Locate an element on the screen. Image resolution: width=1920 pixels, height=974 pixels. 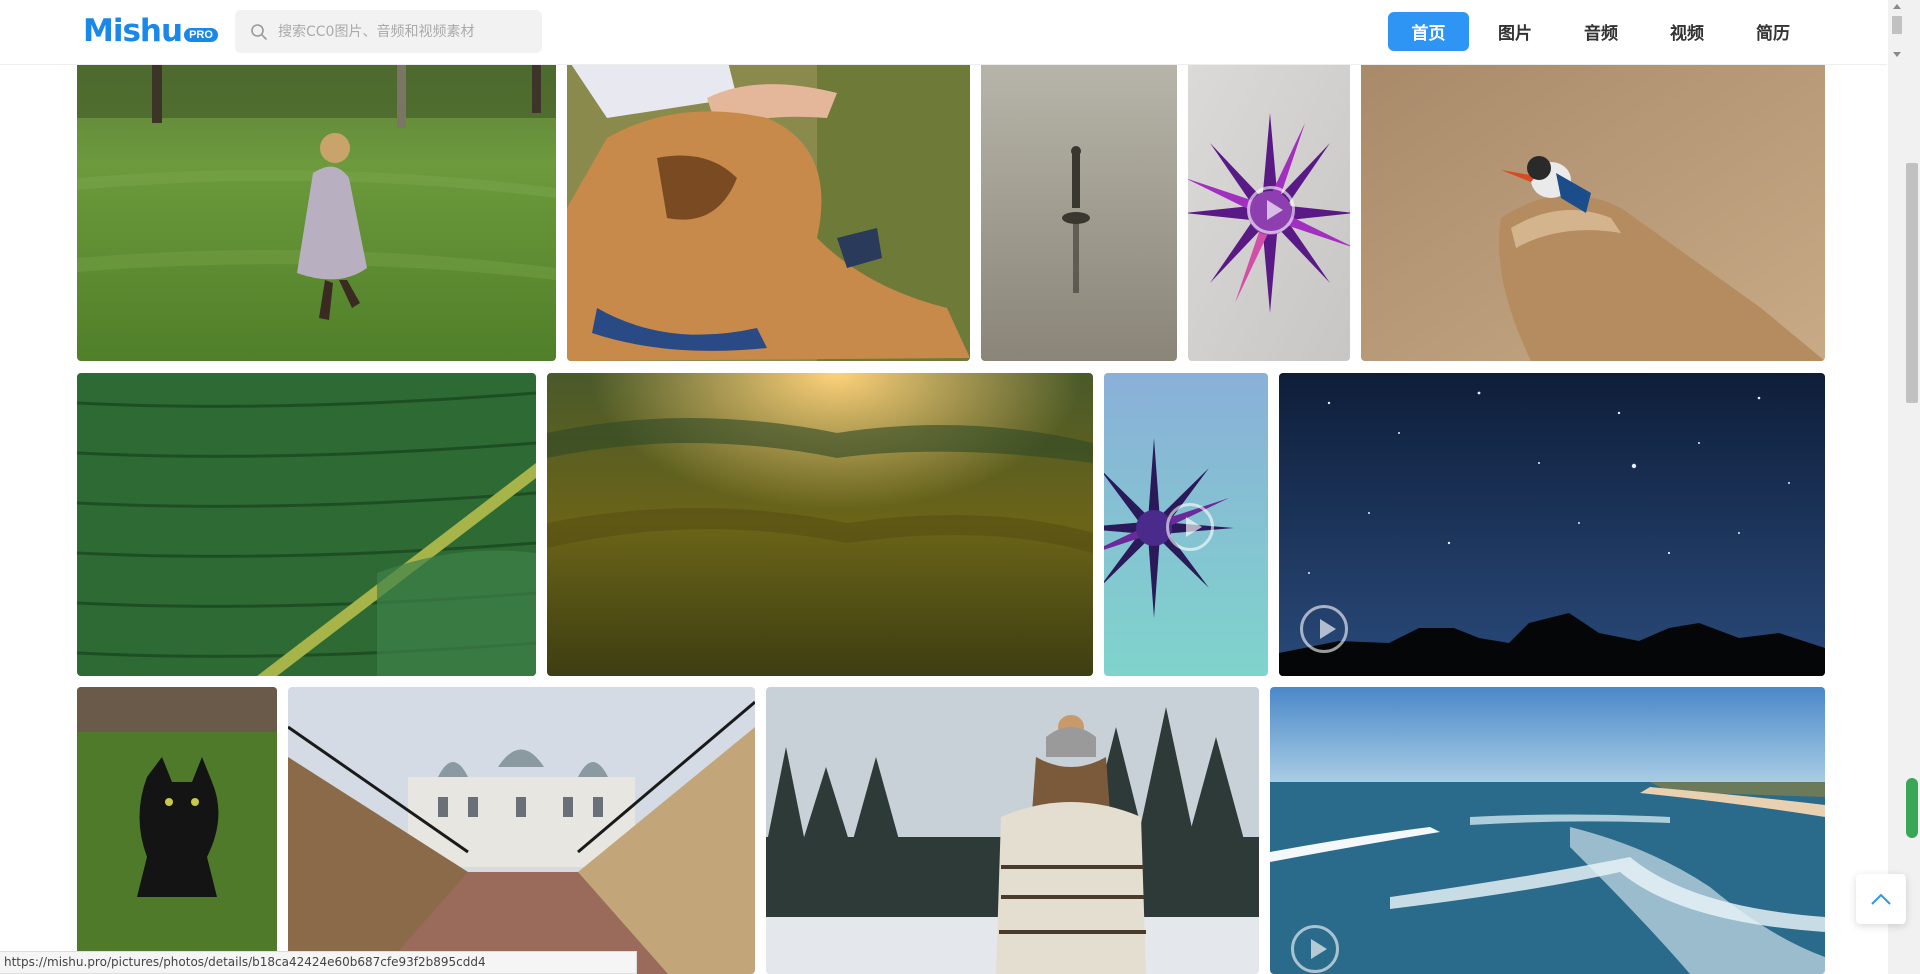
ocean-beach-image is located at coordinates (1547, 830).